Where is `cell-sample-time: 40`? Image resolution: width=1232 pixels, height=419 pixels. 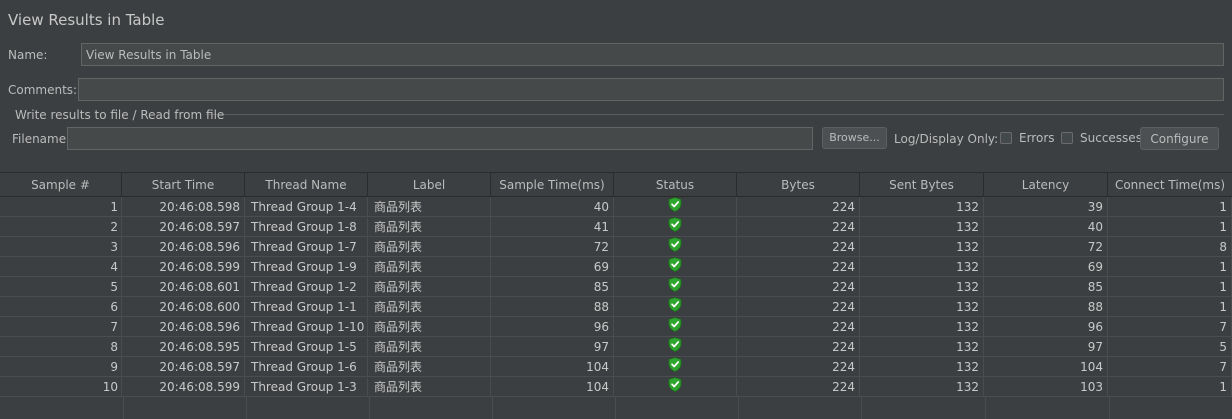 cell-sample-time: 40 is located at coordinates (552, 207).